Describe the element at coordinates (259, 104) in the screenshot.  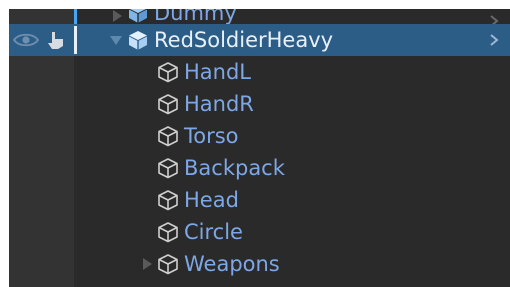
I see `hierarchy-item-handr: HandR` at that location.